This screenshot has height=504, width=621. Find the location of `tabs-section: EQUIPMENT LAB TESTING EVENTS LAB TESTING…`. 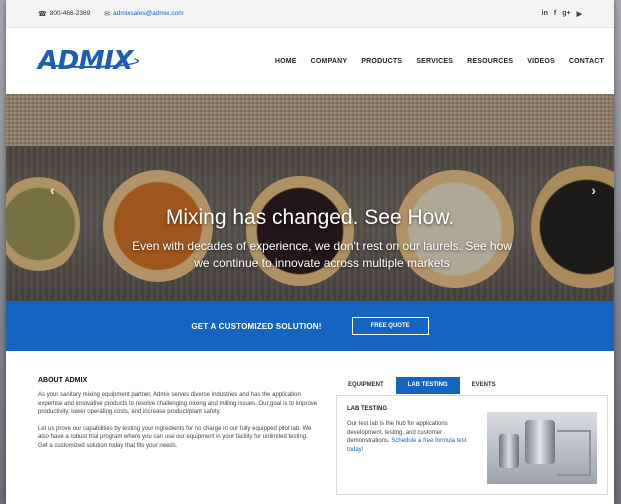

tabs-section: EQUIPMENT LAB TESTING EVENTS LAB TESTING… is located at coordinates (472, 436).